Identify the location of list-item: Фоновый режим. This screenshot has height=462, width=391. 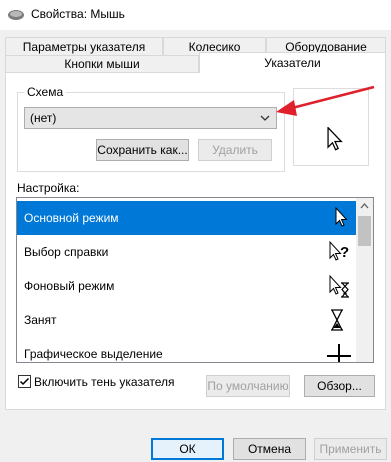
(187, 286).